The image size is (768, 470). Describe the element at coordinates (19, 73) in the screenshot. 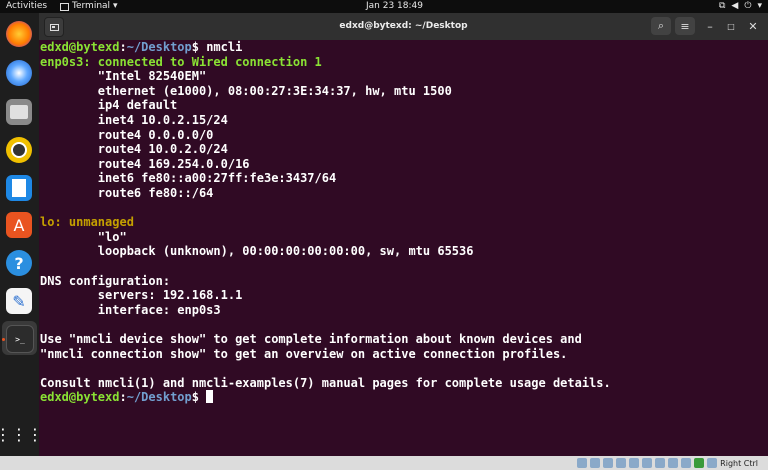

I see `thunderbird-icon` at that location.